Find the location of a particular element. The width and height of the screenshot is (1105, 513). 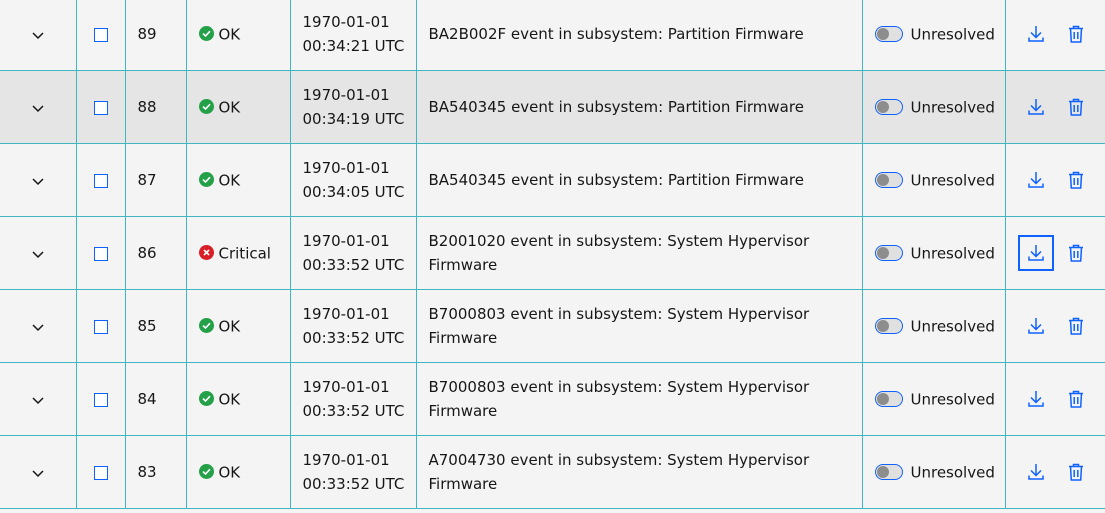

id-cell: 87 is located at coordinates (155, 180).